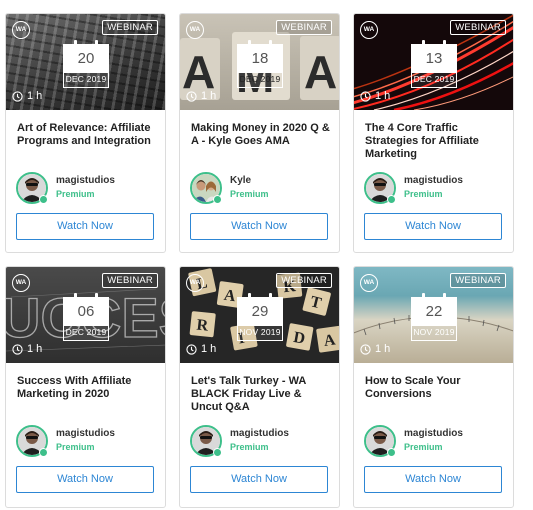  What do you see at coordinates (434, 59) in the screenshot?
I see `date-day: 13` at bounding box center [434, 59].